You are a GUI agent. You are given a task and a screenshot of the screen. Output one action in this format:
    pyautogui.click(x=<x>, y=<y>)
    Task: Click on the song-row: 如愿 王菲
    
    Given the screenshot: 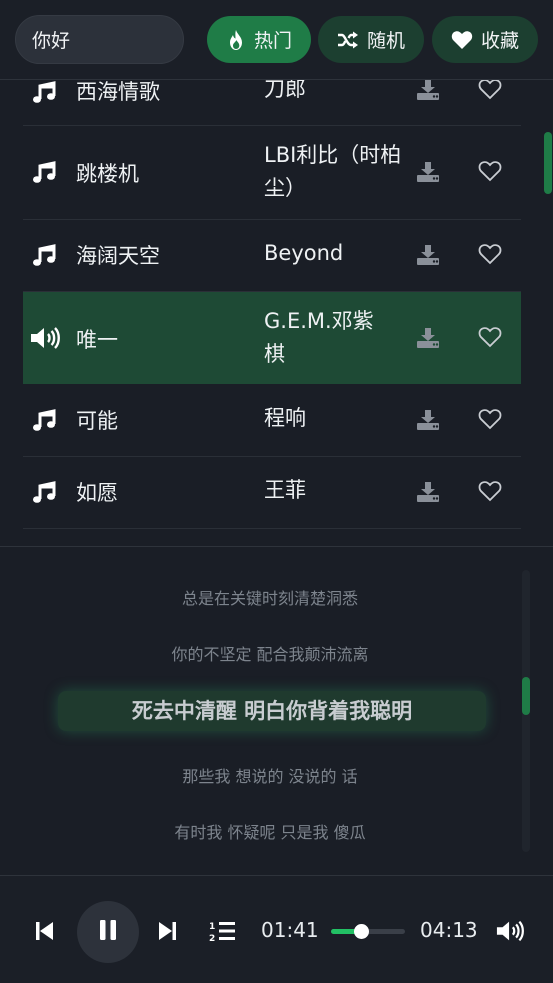 What is the action you would take?
    pyautogui.click(x=272, y=493)
    